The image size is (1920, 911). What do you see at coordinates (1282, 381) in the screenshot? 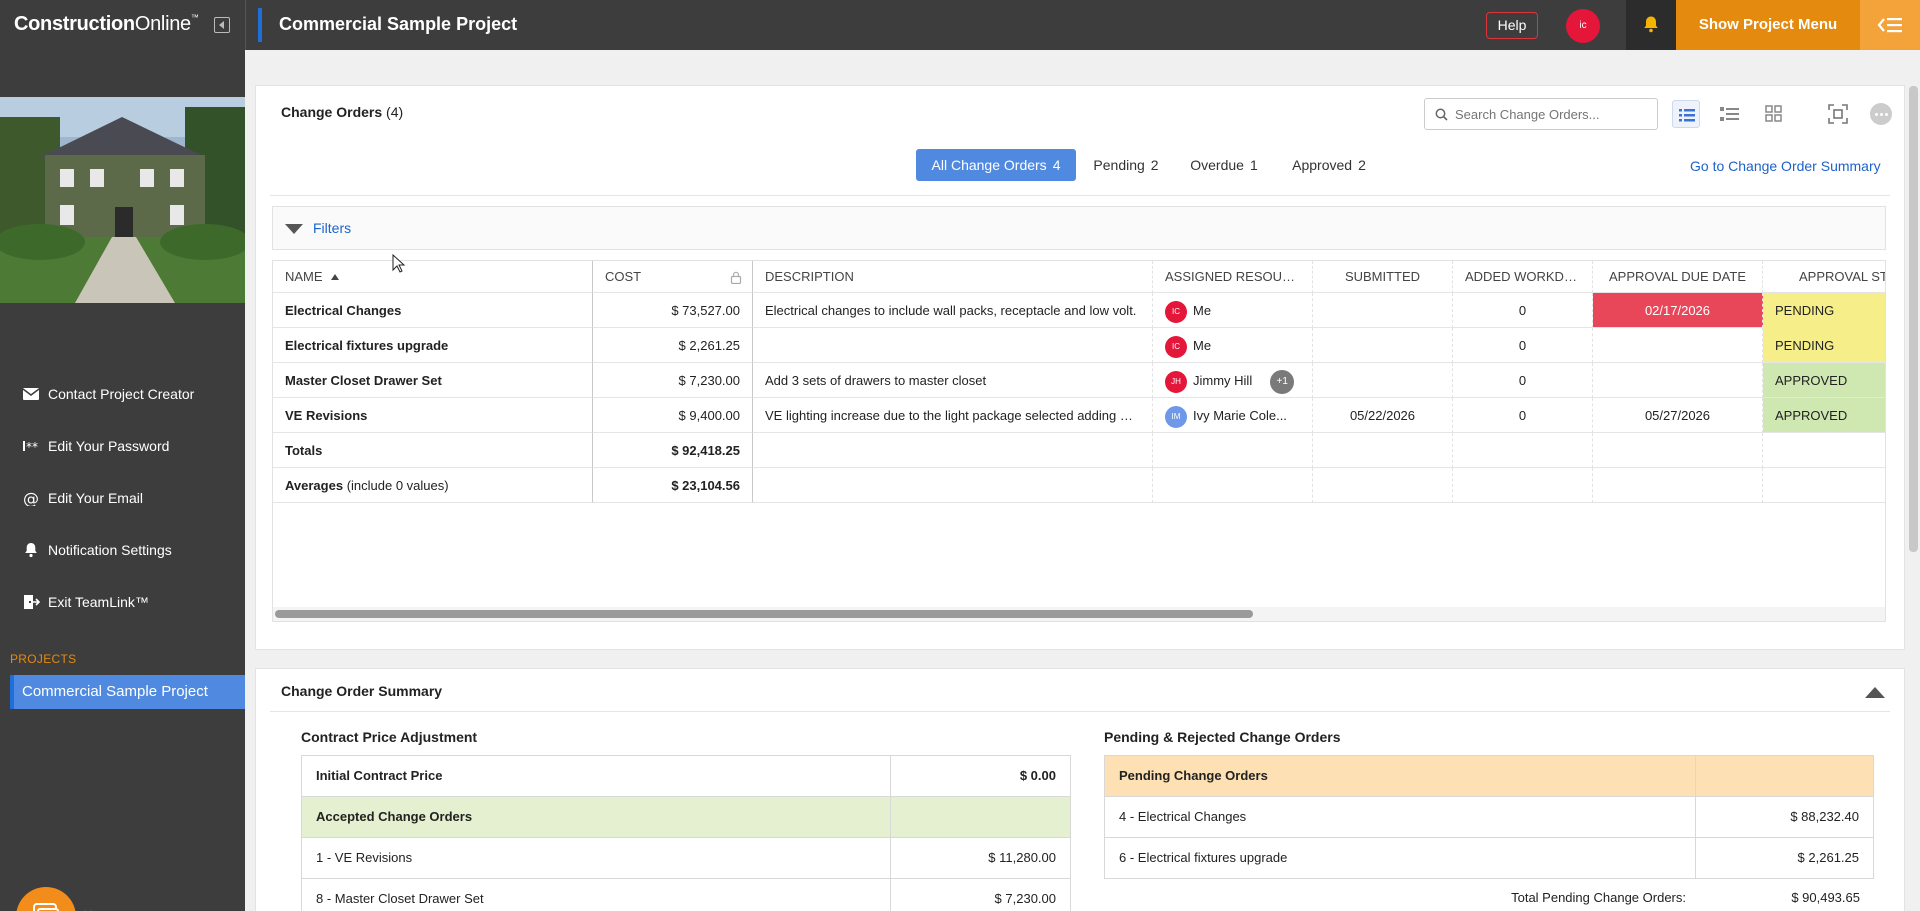
I see `more-resources-badge: +1` at bounding box center [1282, 381].